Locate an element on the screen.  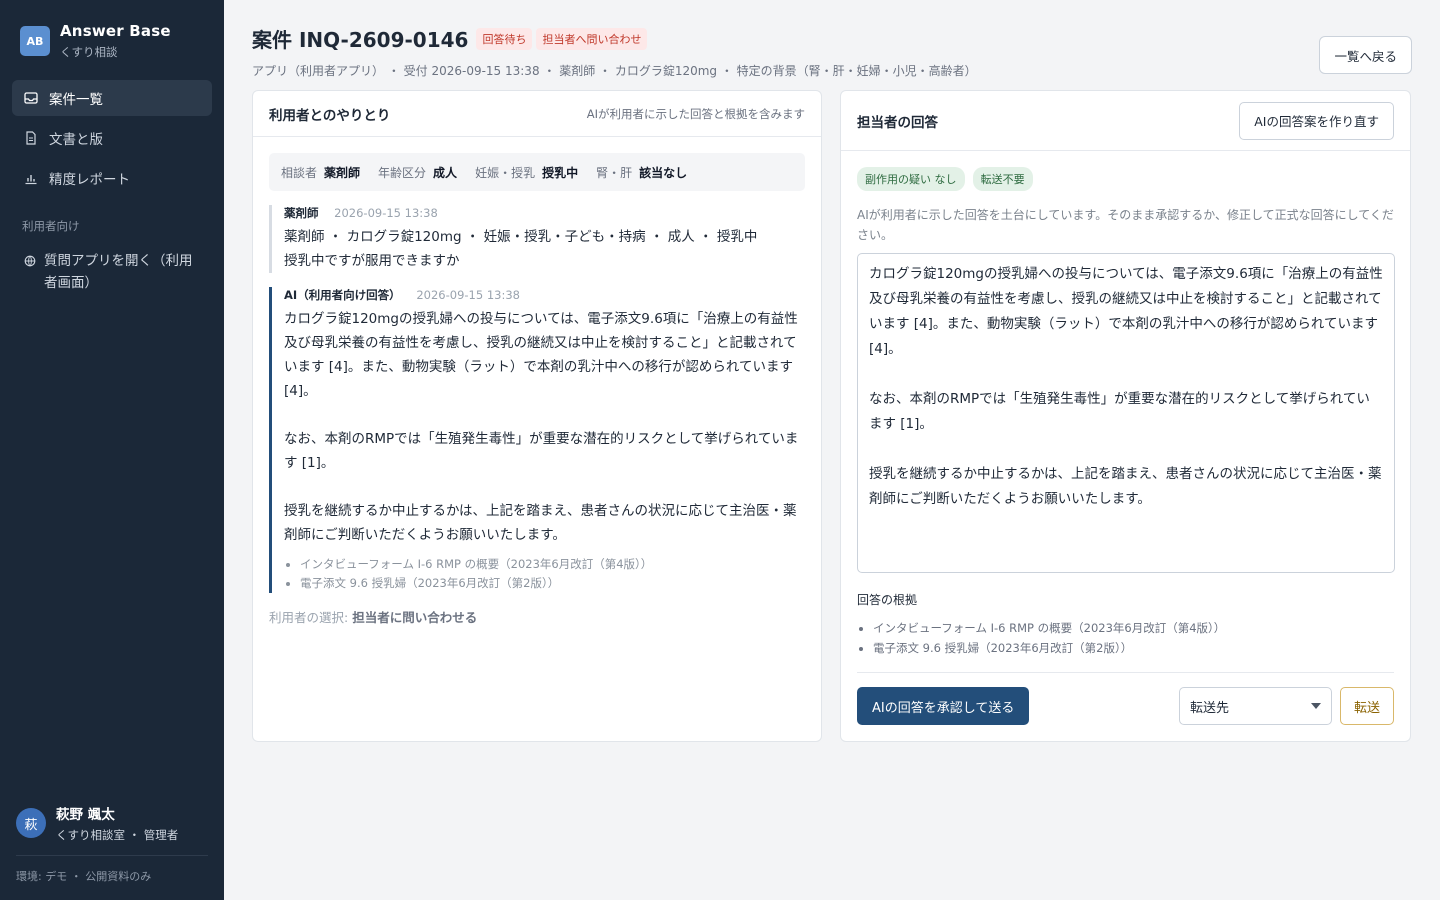
forward-button: 転送 is located at coordinates (1366, 706).